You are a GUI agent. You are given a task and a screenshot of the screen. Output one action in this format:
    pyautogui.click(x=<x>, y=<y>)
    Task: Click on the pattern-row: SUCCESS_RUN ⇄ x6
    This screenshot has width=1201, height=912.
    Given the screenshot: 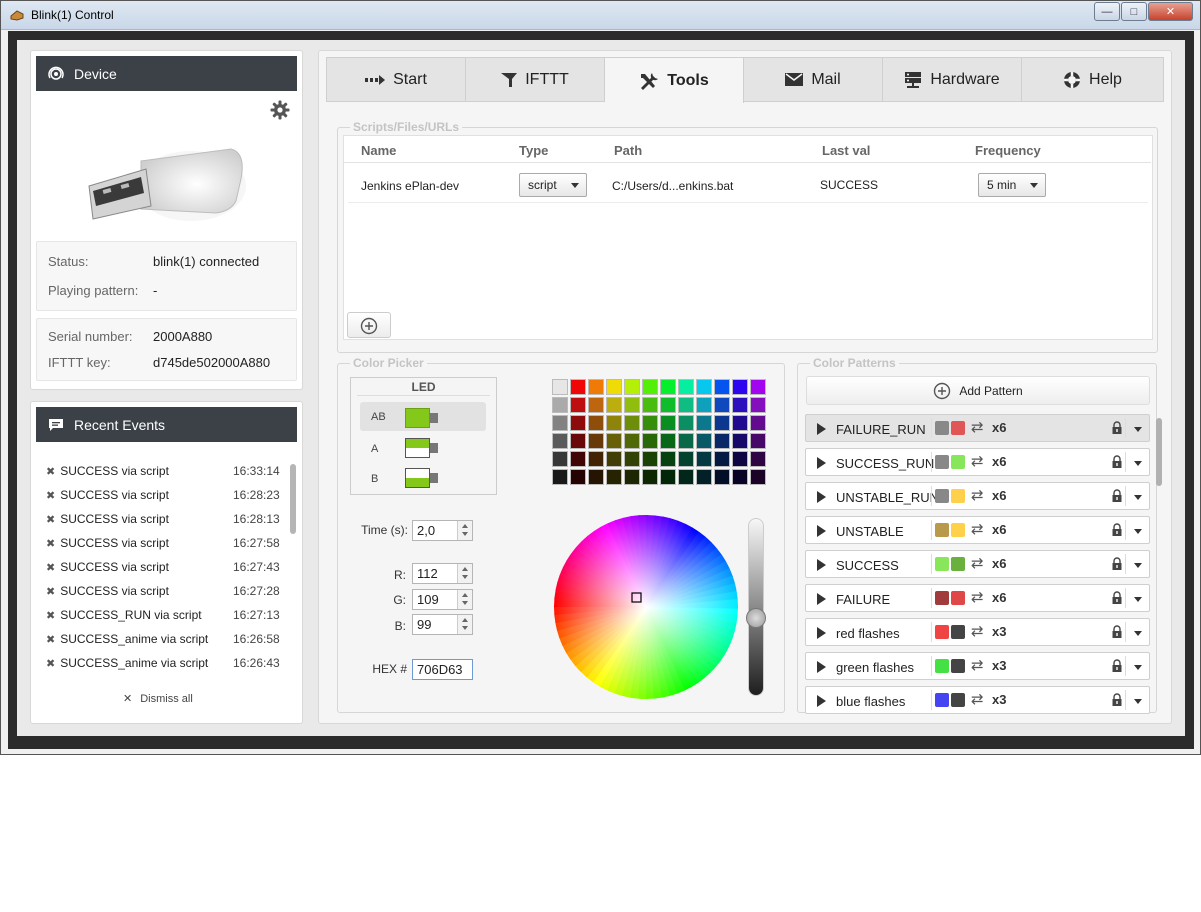 What is the action you would take?
    pyautogui.click(x=977, y=462)
    